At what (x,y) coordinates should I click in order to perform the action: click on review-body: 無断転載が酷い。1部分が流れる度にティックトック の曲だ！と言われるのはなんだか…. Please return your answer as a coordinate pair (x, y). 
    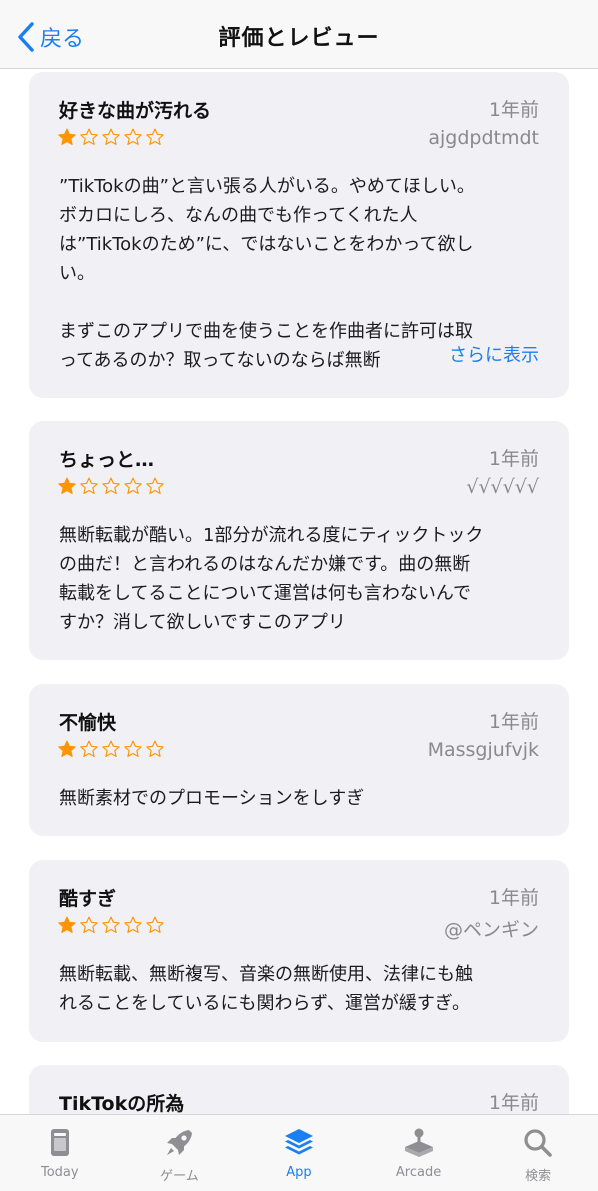
    Looking at the image, I should click on (271, 579).